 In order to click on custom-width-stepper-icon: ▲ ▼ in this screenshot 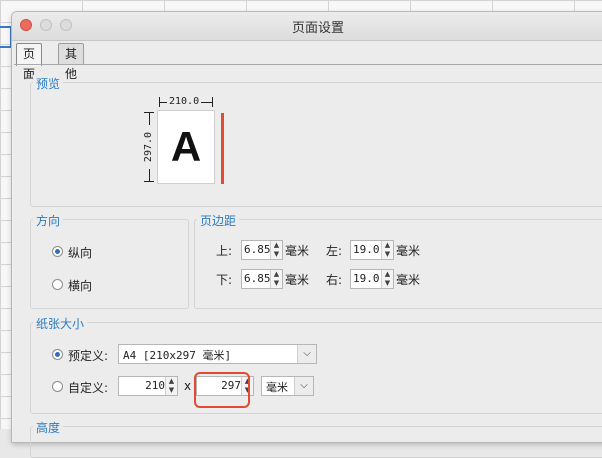, I will do `click(171, 386)`.